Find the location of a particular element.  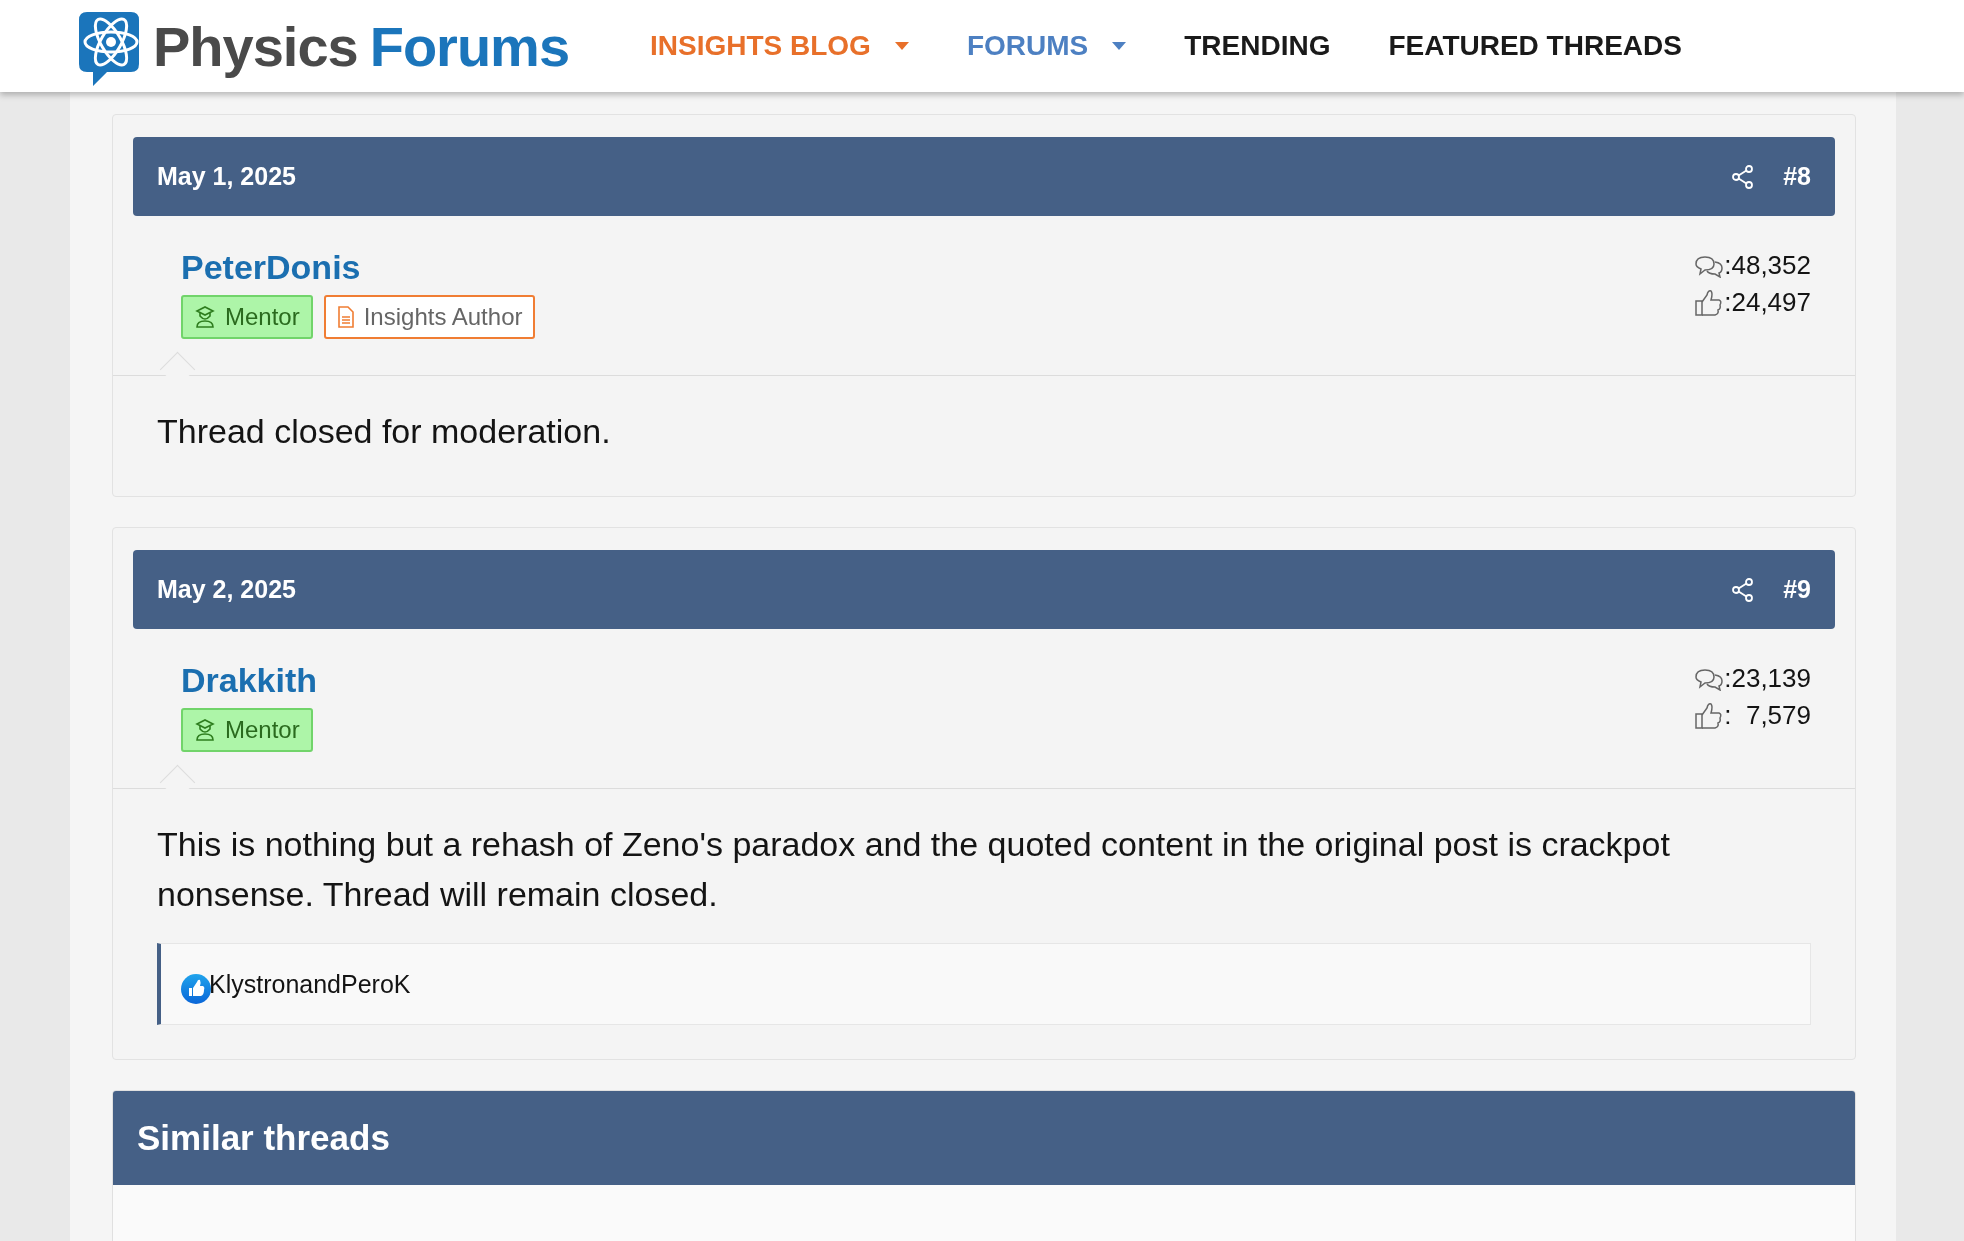

reaction-users-link: KlystronandPeroK is located at coordinates (310, 984).